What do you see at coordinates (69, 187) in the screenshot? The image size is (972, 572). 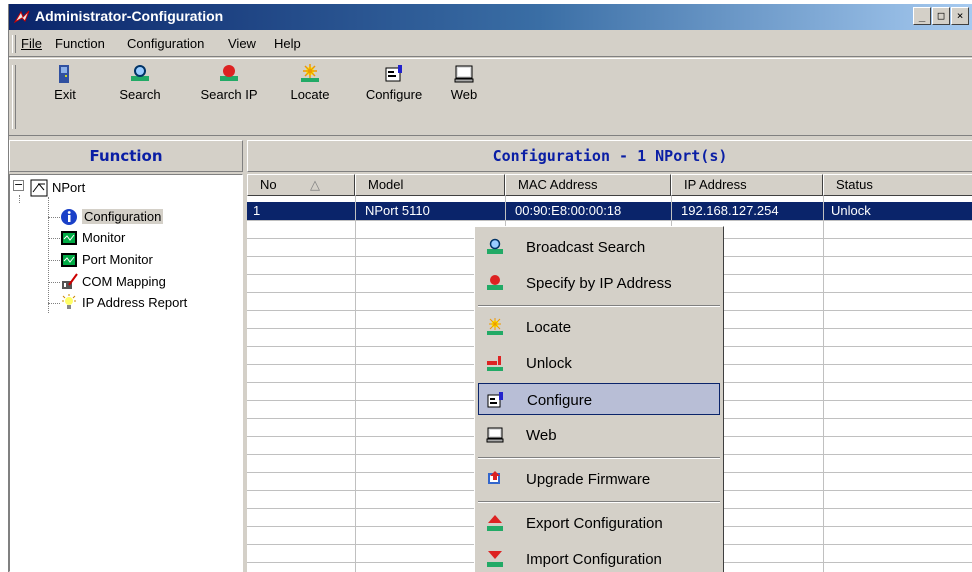 I see `tree-item-label: NPort` at bounding box center [69, 187].